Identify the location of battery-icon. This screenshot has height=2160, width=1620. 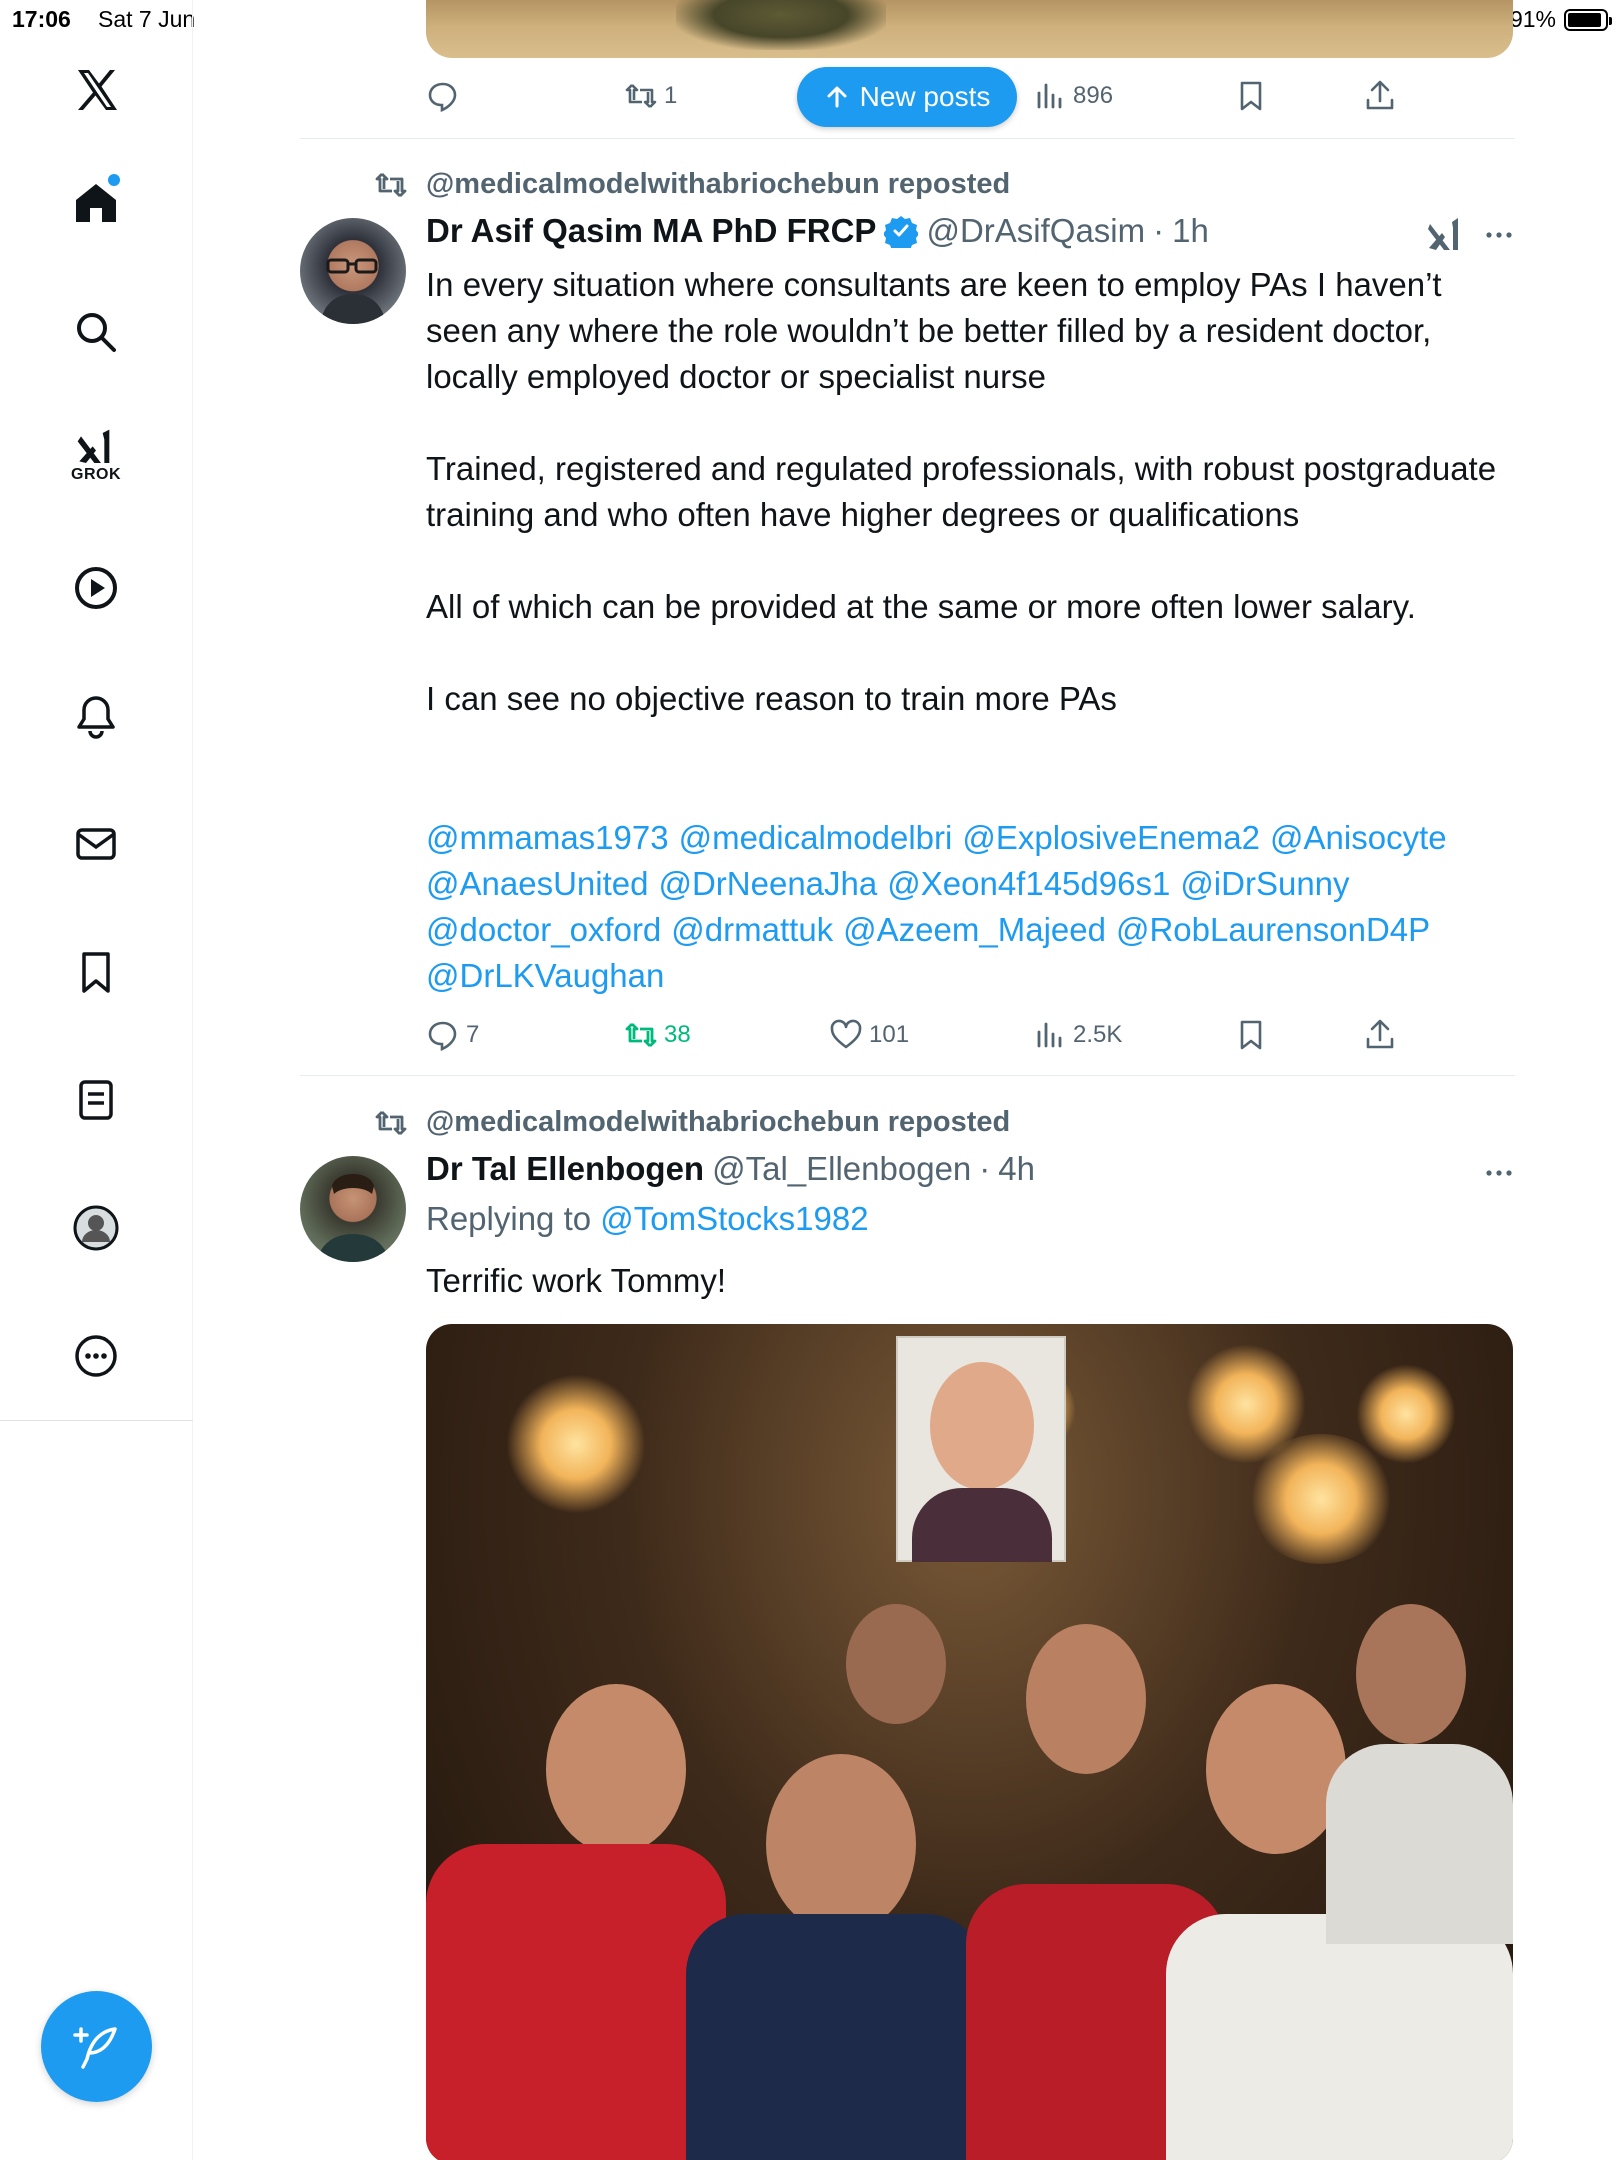
(1588, 19).